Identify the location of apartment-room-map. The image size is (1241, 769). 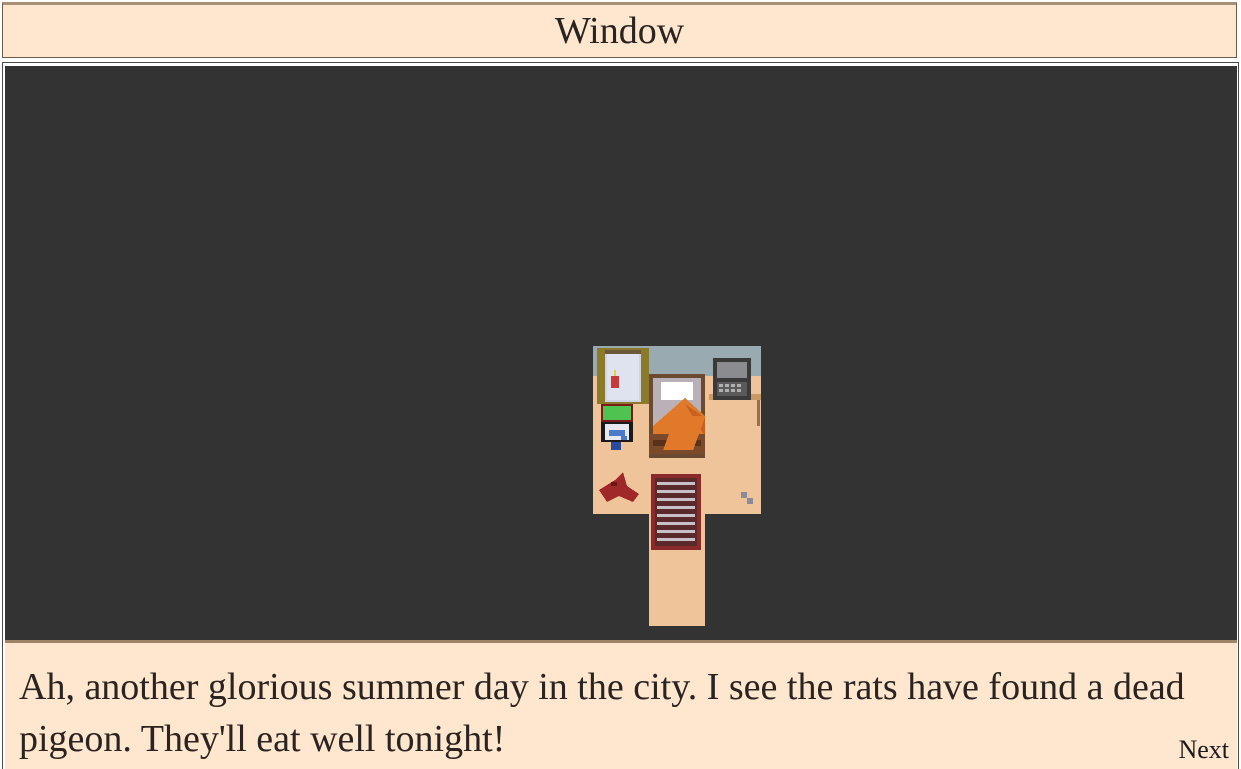
(677, 486).